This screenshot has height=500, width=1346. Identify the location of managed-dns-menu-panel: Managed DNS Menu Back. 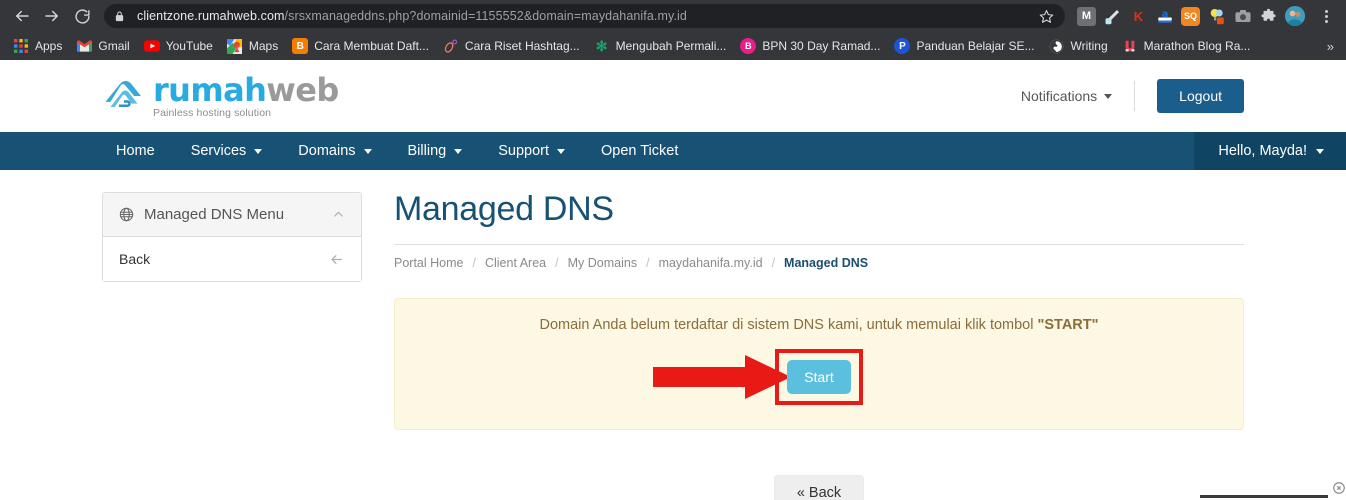
(232, 237).